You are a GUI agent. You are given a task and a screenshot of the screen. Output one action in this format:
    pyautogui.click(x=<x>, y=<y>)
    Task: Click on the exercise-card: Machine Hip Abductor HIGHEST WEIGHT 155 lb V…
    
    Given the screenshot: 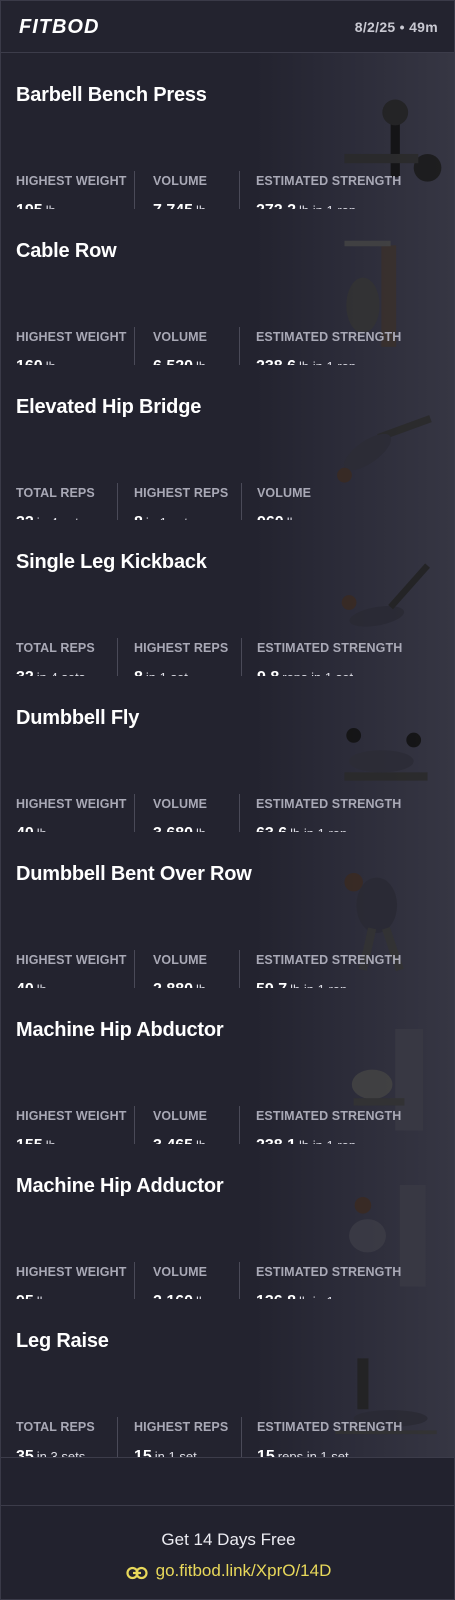 What is the action you would take?
    pyautogui.click(x=227, y=1067)
    